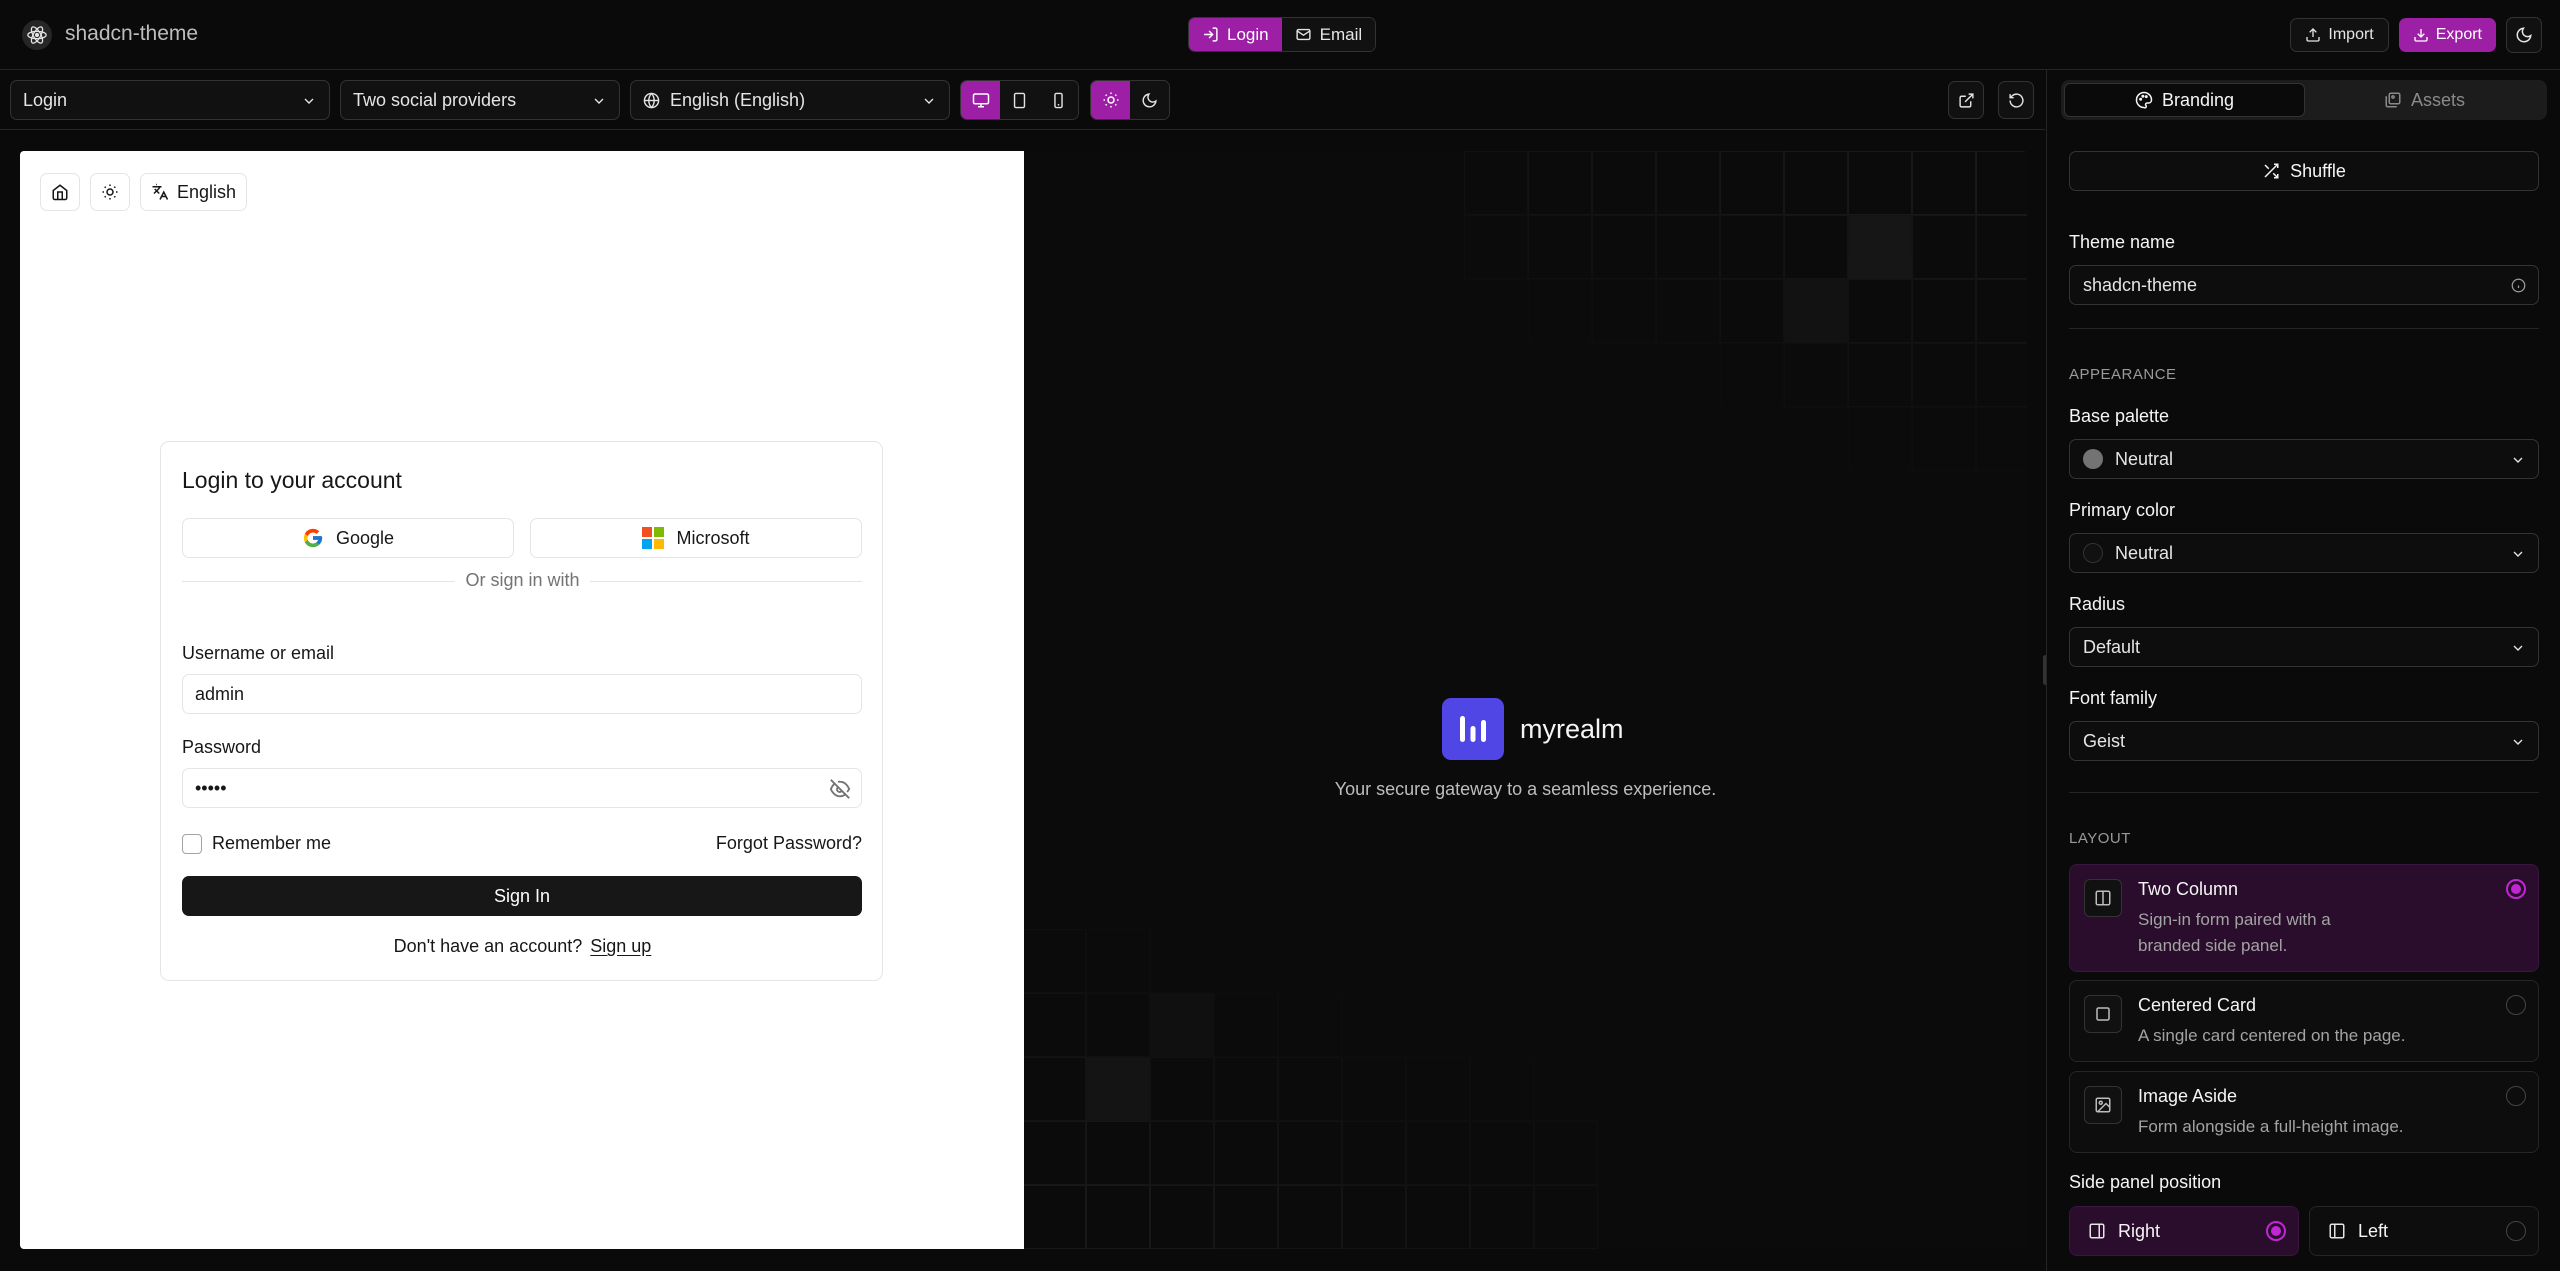 This screenshot has width=2560, height=1271. What do you see at coordinates (1328, 34) in the screenshot?
I see `email-mode-button: Email` at bounding box center [1328, 34].